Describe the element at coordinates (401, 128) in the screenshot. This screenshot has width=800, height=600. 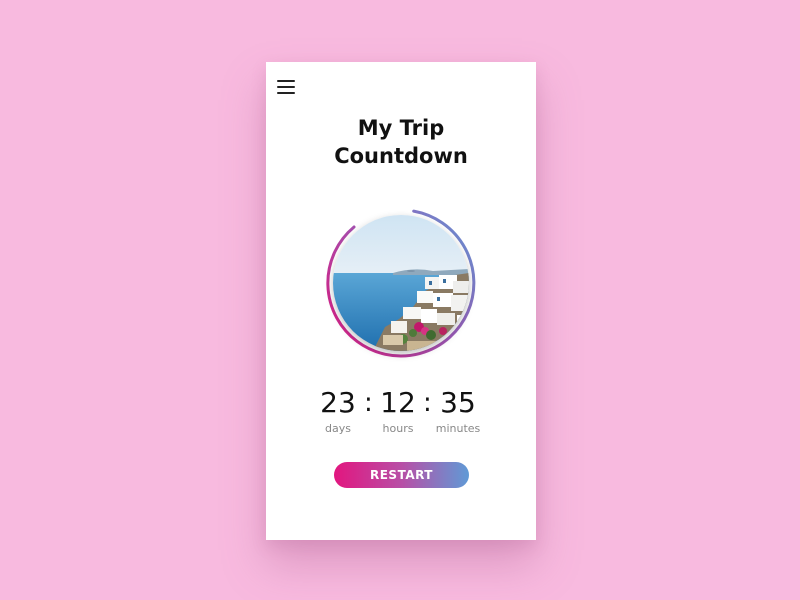
I see `page-title-line-1: My Trip` at that location.